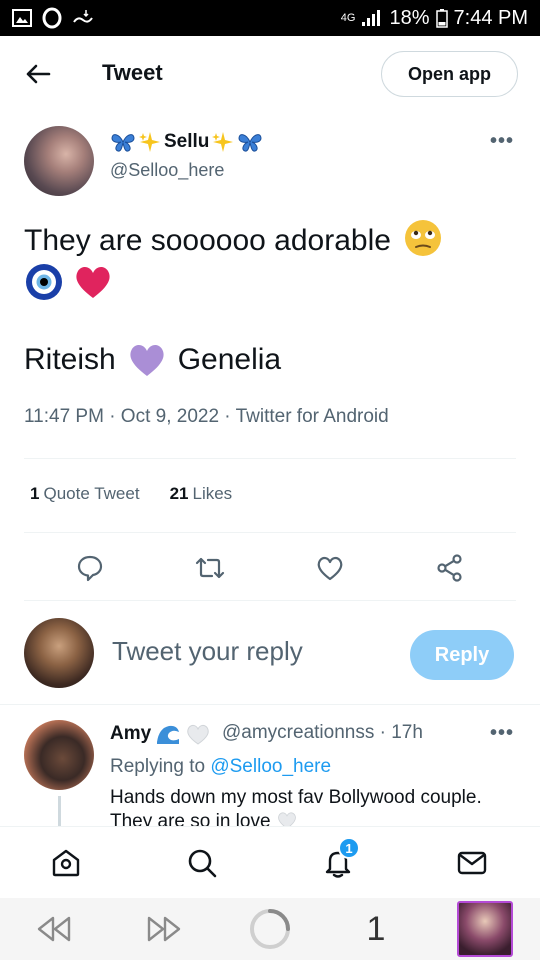 Image resolution: width=540 pixels, height=960 pixels. What do you see at coordinates (91, 493) in the screenshot?
I see `quote-label: Quote Tweet` at bounding box center [91, 493].